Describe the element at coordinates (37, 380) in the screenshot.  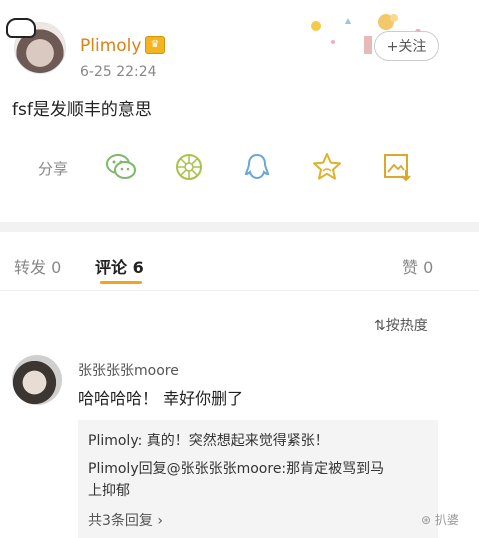
I see `commenter-avatar` at that location.